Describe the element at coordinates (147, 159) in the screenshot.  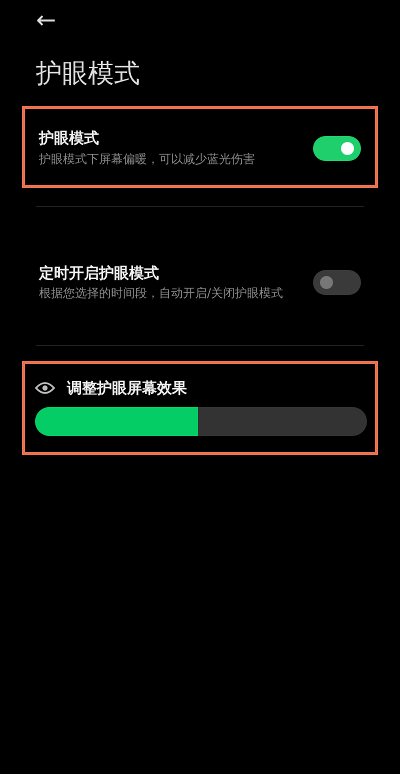
I see `setting-description: 护眼模式下屏幕偏暖，可以减少蓝光伤害` at that location.